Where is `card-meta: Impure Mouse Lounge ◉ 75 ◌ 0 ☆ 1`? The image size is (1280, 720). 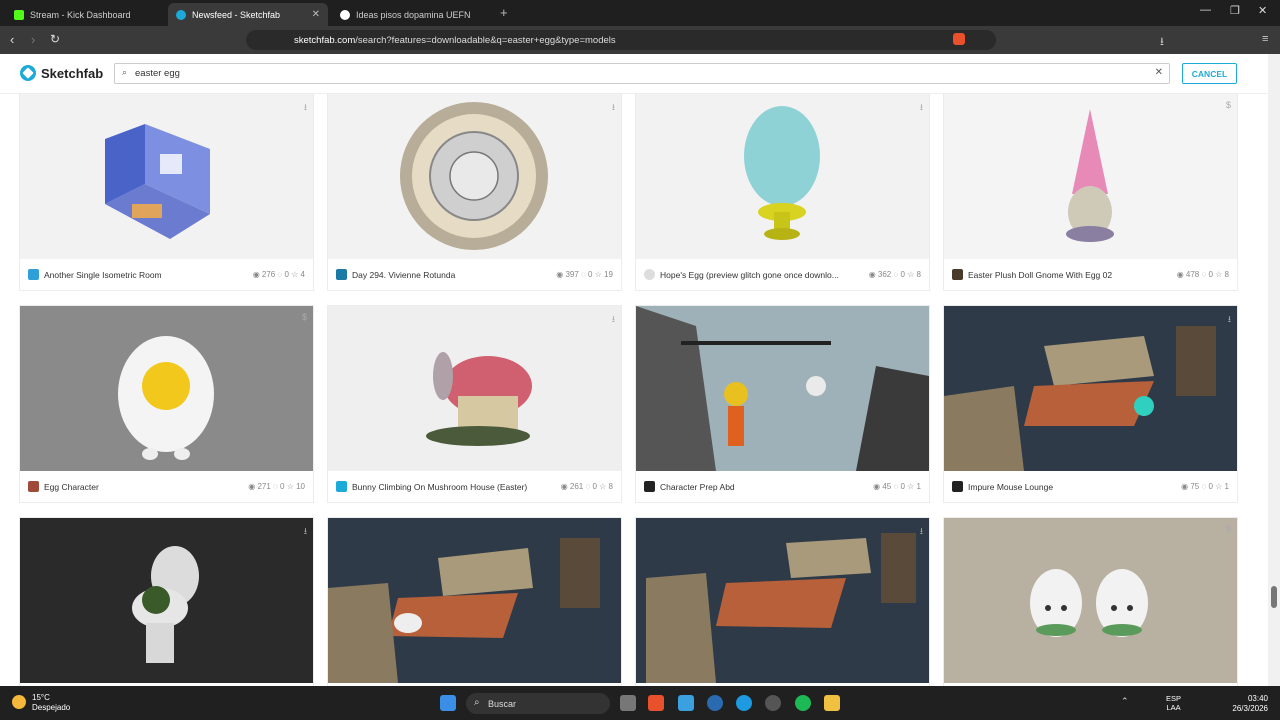
card-meta: Impure Mouse Lounge ◉ 75 ◌ 0 ☆ 1 is located at coordinates (1090, 486).